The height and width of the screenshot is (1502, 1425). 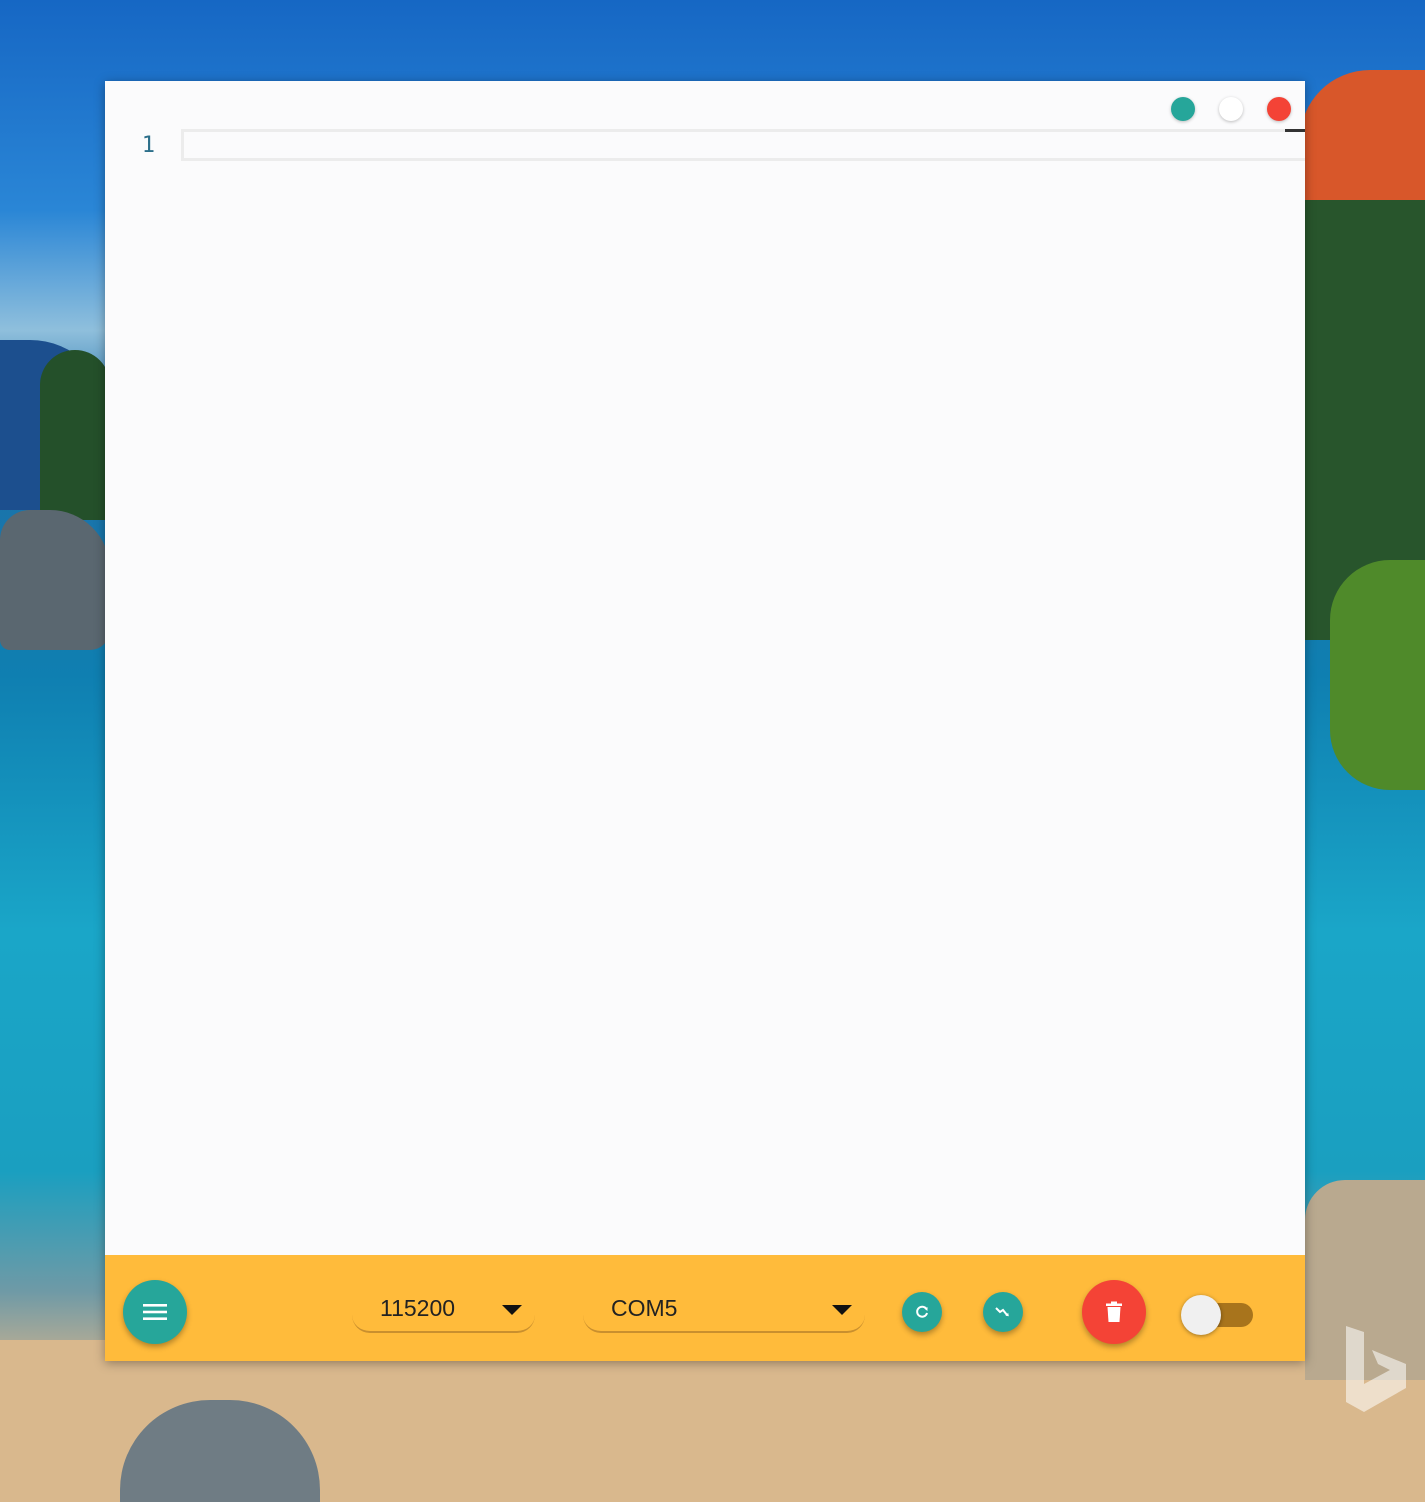 What do you see at coordinates (1231, 109) in the screenshot?
I see `maximize-button` at bounding box center [1231, 109].